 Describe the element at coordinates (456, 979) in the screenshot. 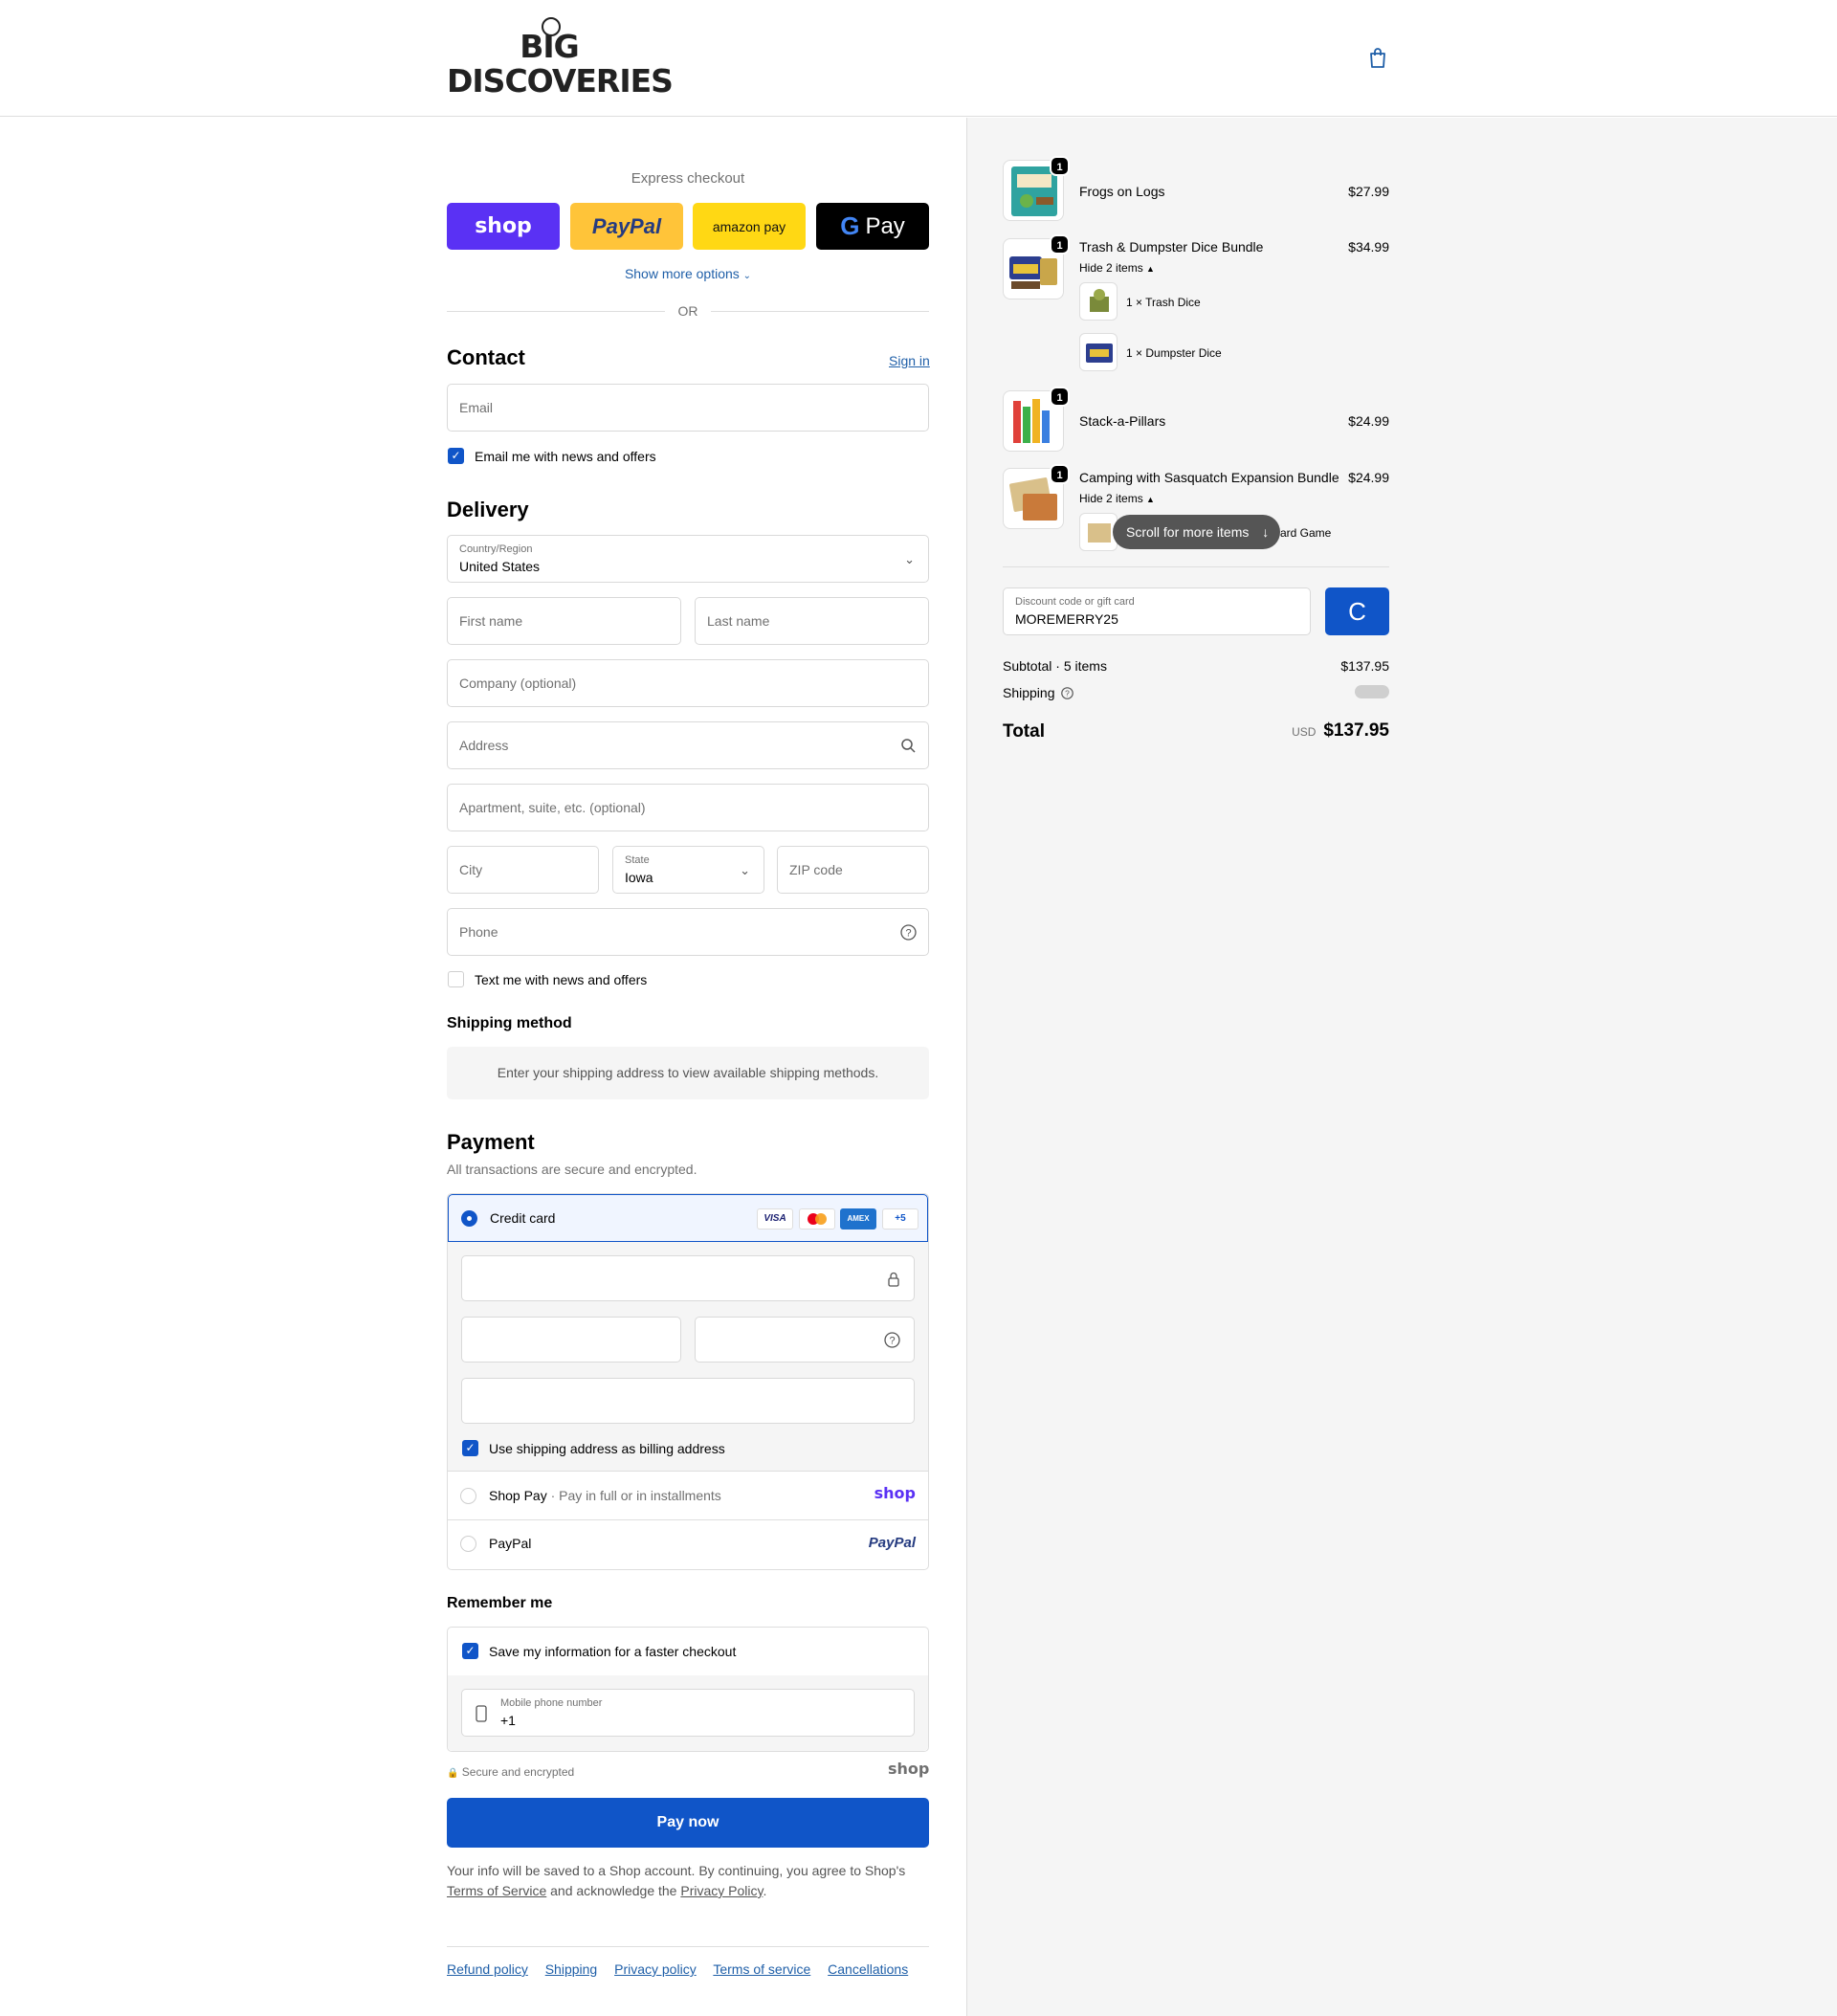

I see `text-opt-in-checkbox` at that location.